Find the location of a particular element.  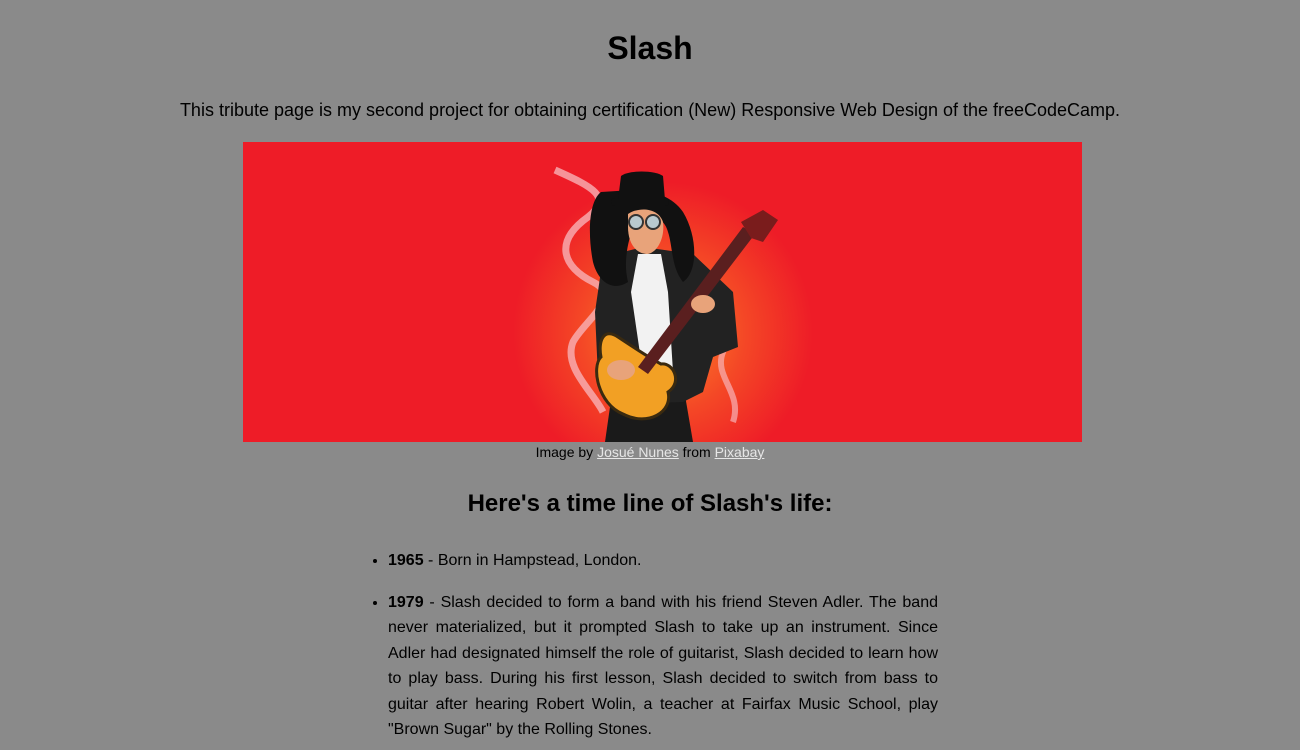

page-title: Slash is located at coordinates (650, 48).